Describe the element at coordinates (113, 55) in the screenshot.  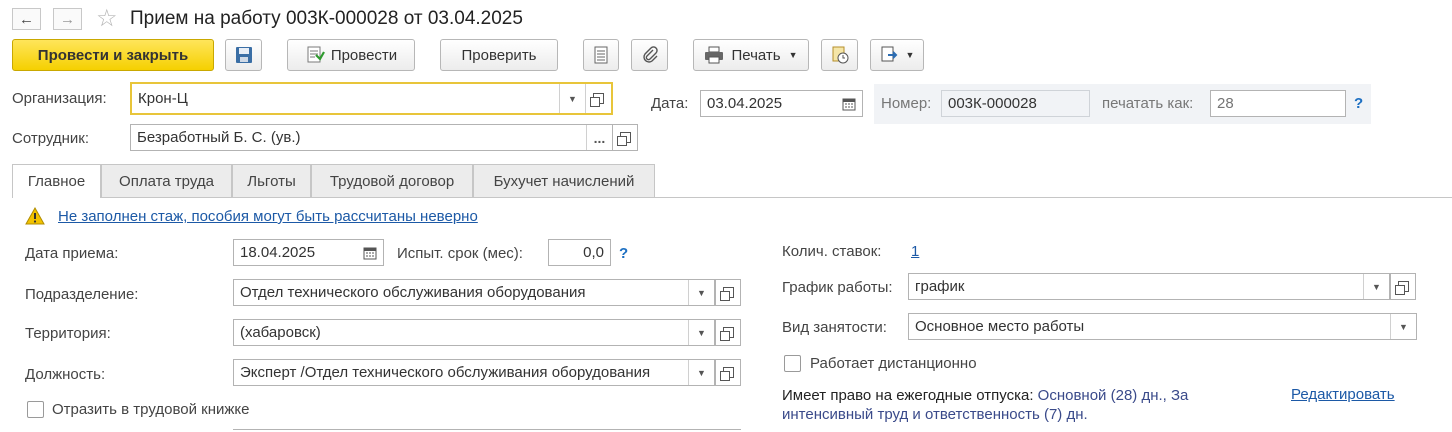
I see `post-and-close-button: Провести и закрыть` at that location.